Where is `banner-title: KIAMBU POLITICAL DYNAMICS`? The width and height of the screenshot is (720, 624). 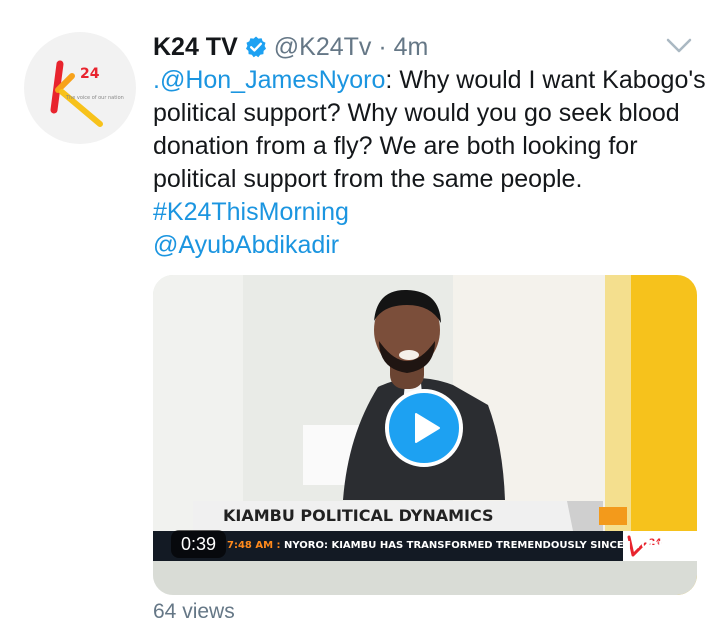 banner-title: KIAMBU POLITICAL DYNAMICS is located at coordinates (358, 515).